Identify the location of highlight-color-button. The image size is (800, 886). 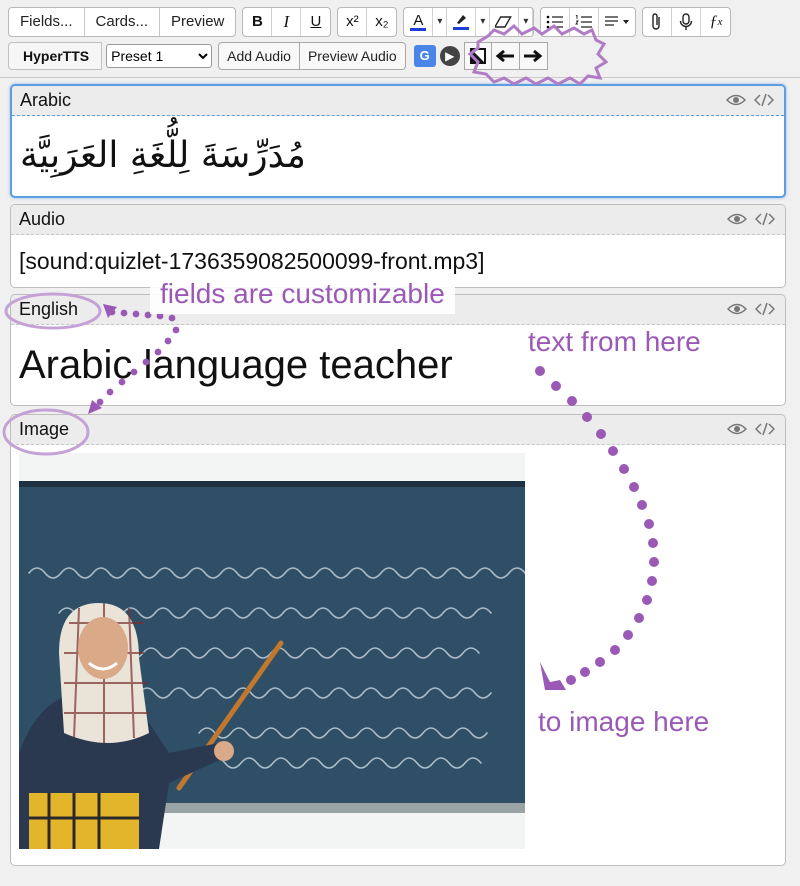
(462, 21).